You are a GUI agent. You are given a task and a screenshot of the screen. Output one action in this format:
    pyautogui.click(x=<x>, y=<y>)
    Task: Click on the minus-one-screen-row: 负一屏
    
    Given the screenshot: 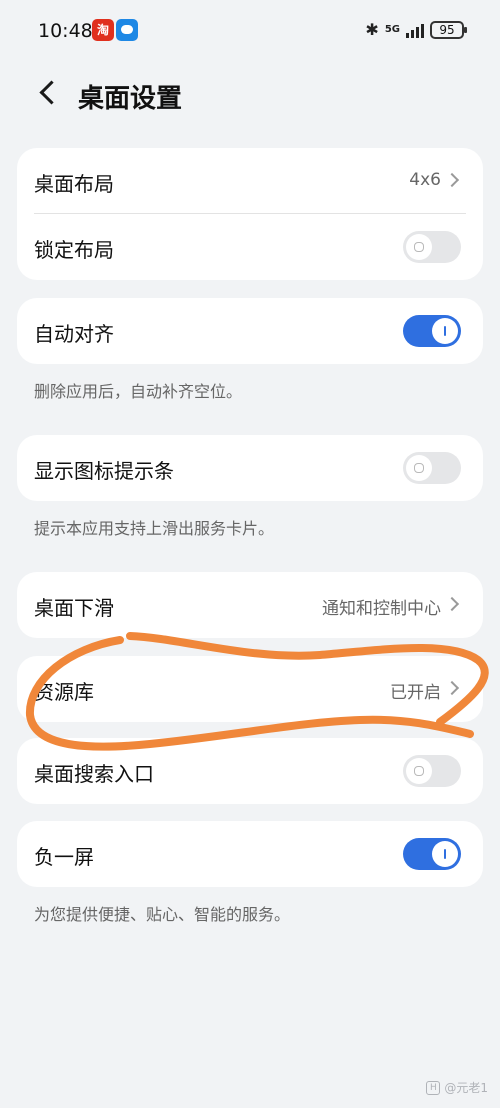 What is the action you would take?
    pyautogui.click(x=250, y=854)
    